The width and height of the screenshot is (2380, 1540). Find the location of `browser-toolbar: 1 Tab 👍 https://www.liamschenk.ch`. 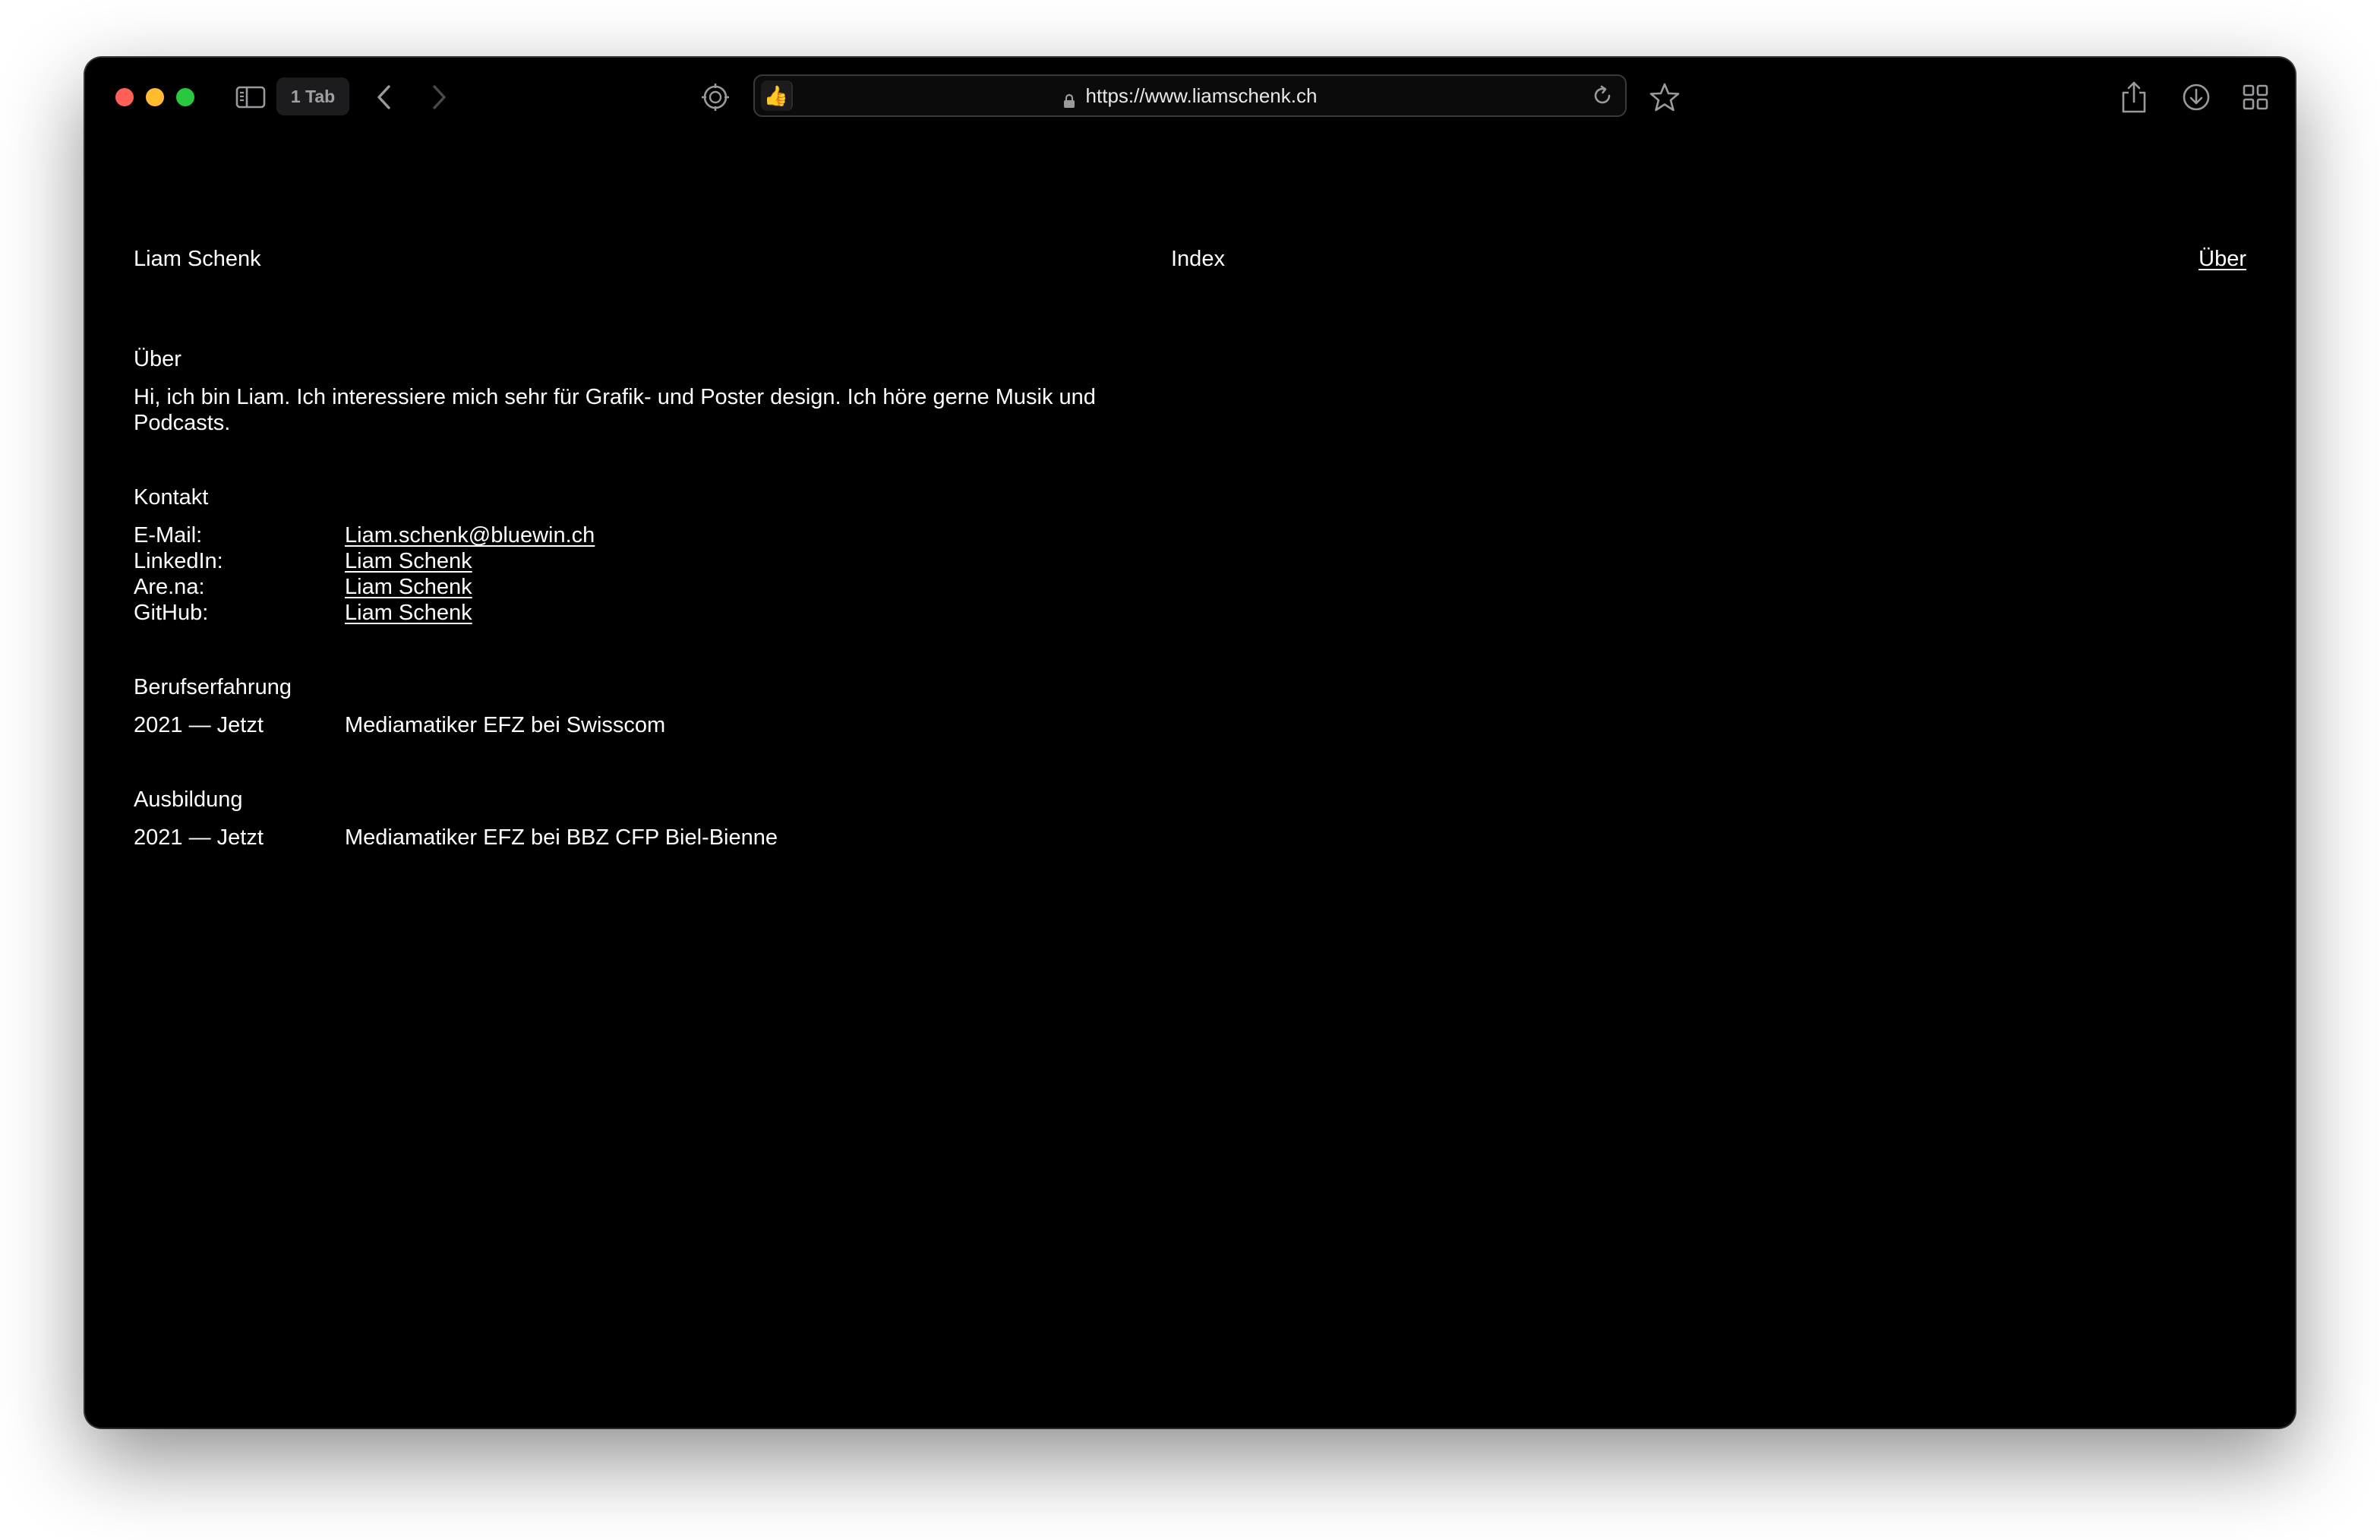

browser-toolbar: 1 Tab 👍 https://www.liamschenk.ch is located at coordinates (1190, 96).